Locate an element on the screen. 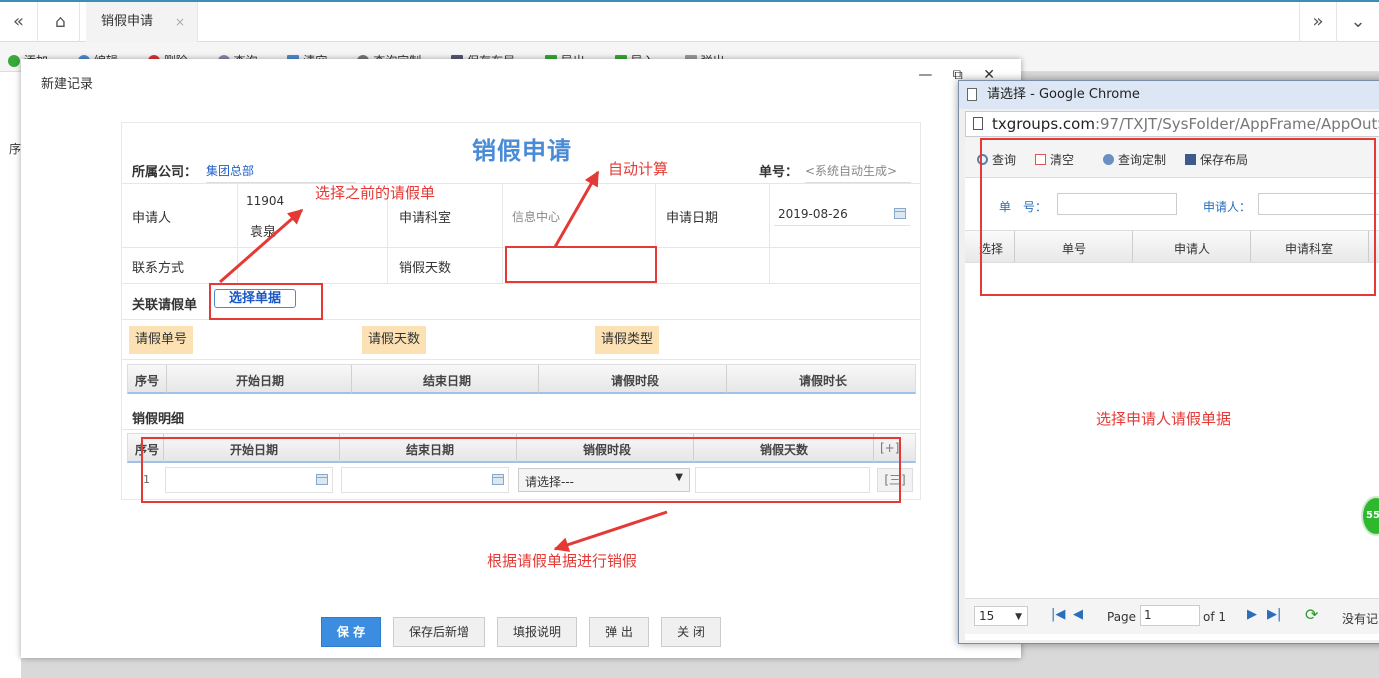 Image resolution: width=1379 pixels, height=678 pixels. arrow-auto-calc is located at coordinates (576, 209).